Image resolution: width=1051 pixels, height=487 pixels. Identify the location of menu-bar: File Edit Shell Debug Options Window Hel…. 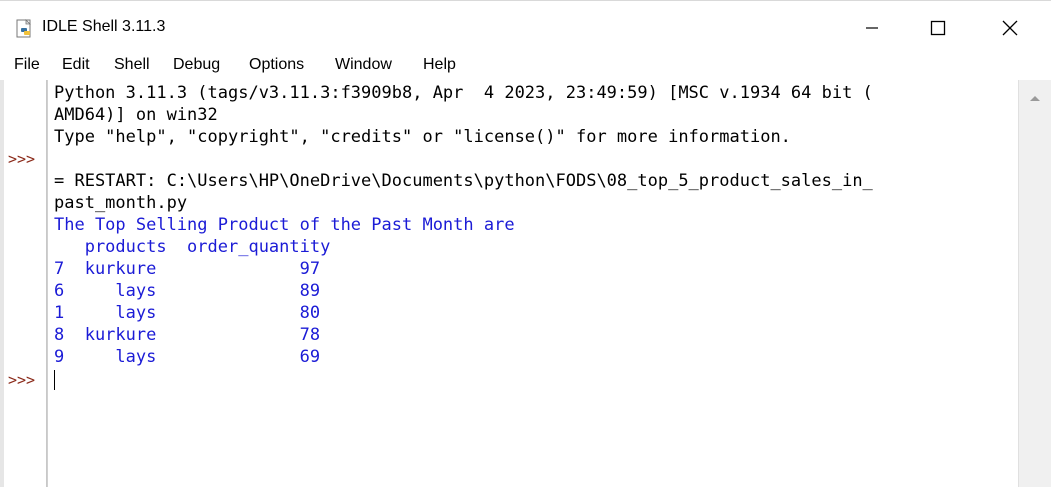
(525, 66).